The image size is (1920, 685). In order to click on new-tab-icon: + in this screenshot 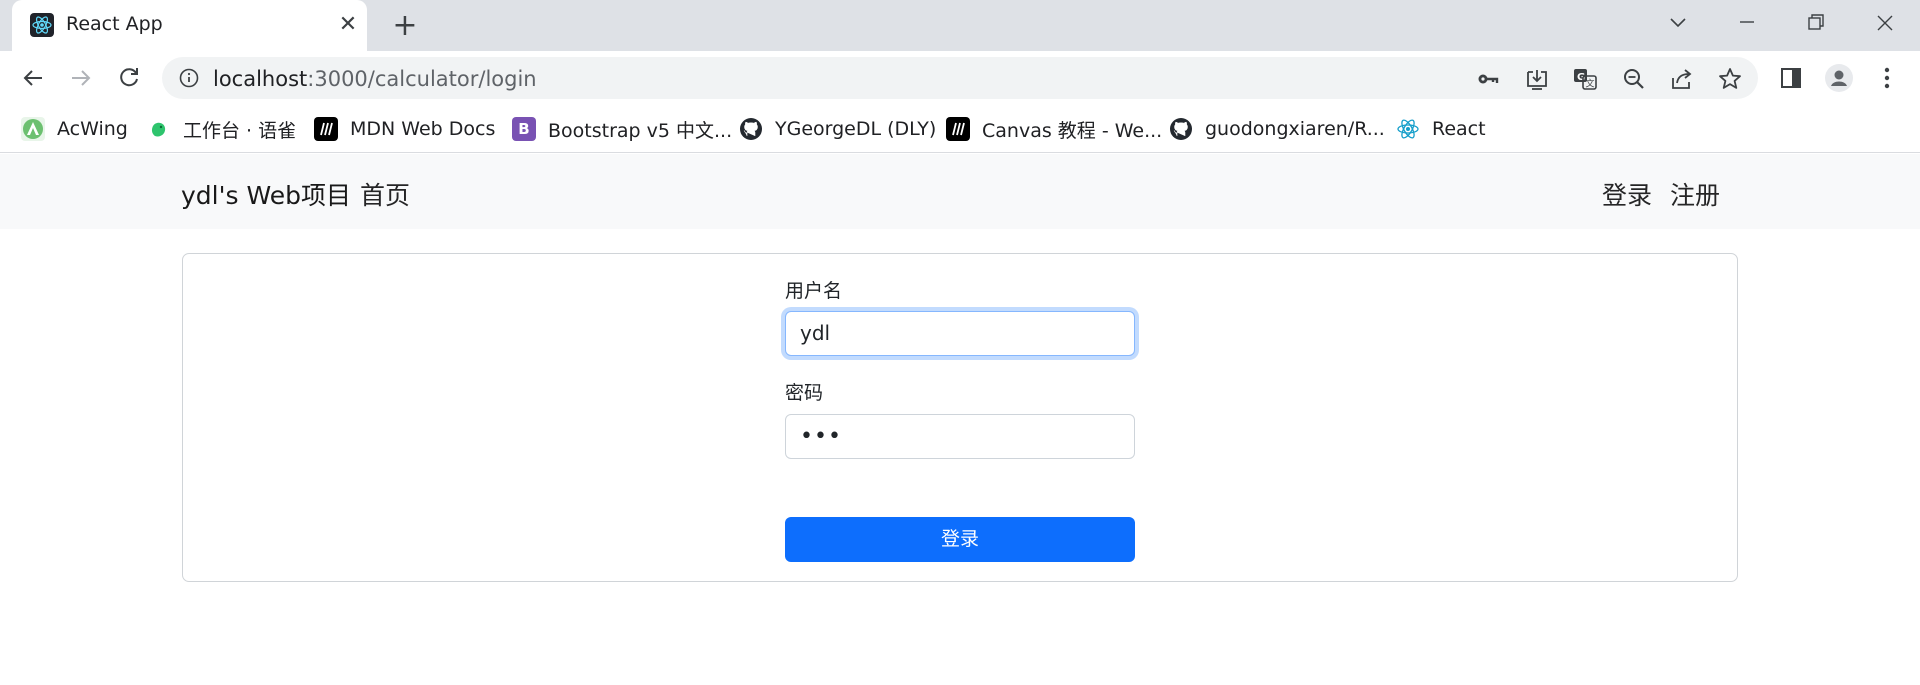, I will do `click(405, 26)`.